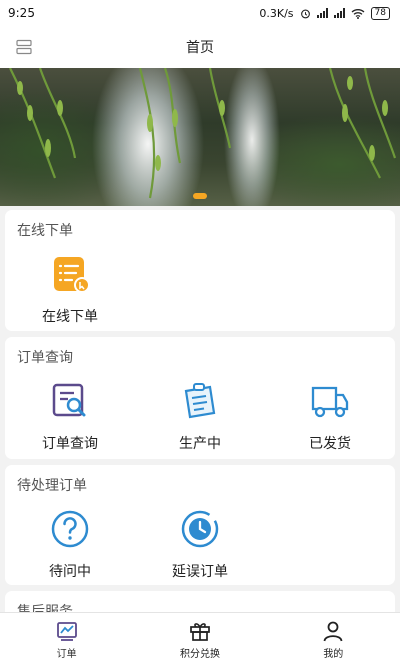  Describe the element at coordinates (70, 572) in the screenshot. I see `grid-label: 待问中` at that location.